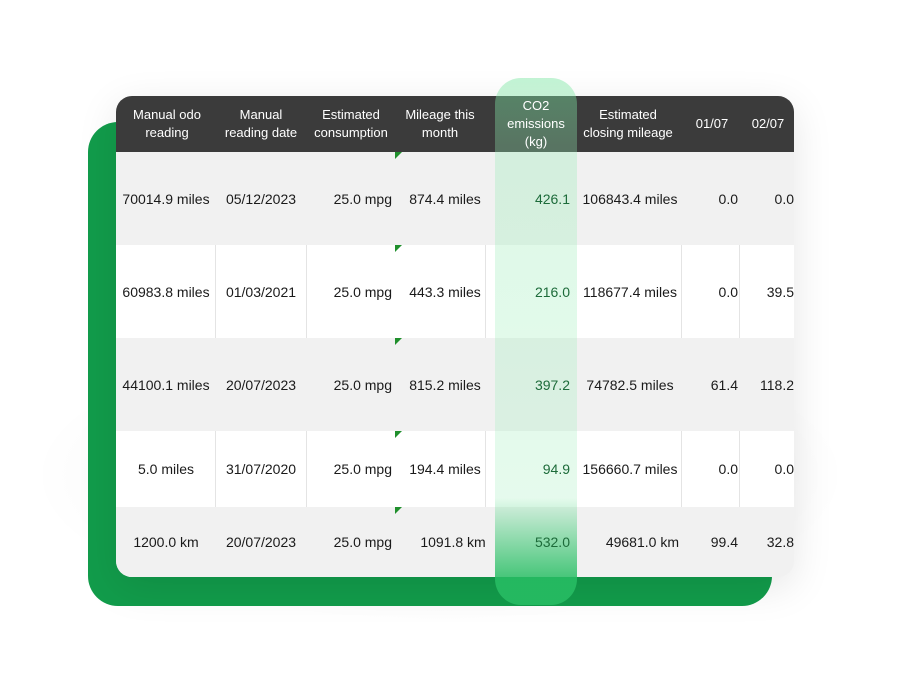 The image size is (900, 675). Describe the element at coordinates (628, 124) in the screenshot. I see `header-estimated-closing-mileage: Estimated closing mileage` at that location.